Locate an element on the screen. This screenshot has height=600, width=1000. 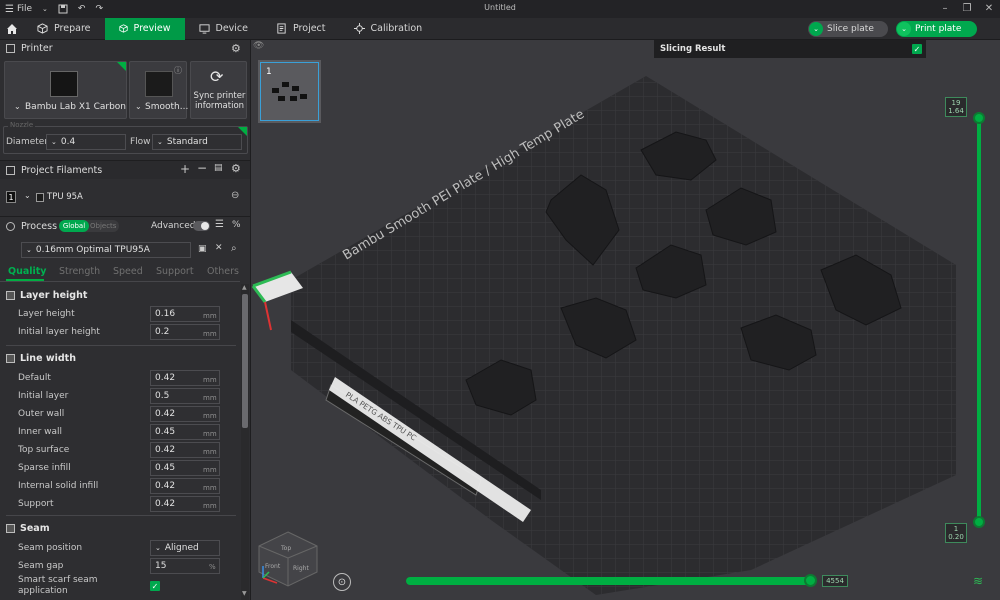
redo-button: ↷ is located at coordinates (99, 9).